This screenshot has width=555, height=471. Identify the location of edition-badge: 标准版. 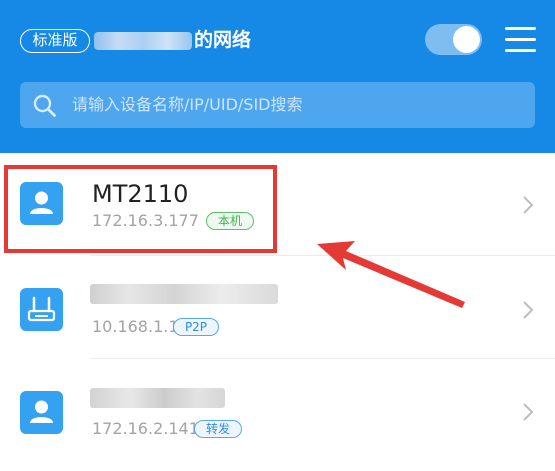
(55, 41).